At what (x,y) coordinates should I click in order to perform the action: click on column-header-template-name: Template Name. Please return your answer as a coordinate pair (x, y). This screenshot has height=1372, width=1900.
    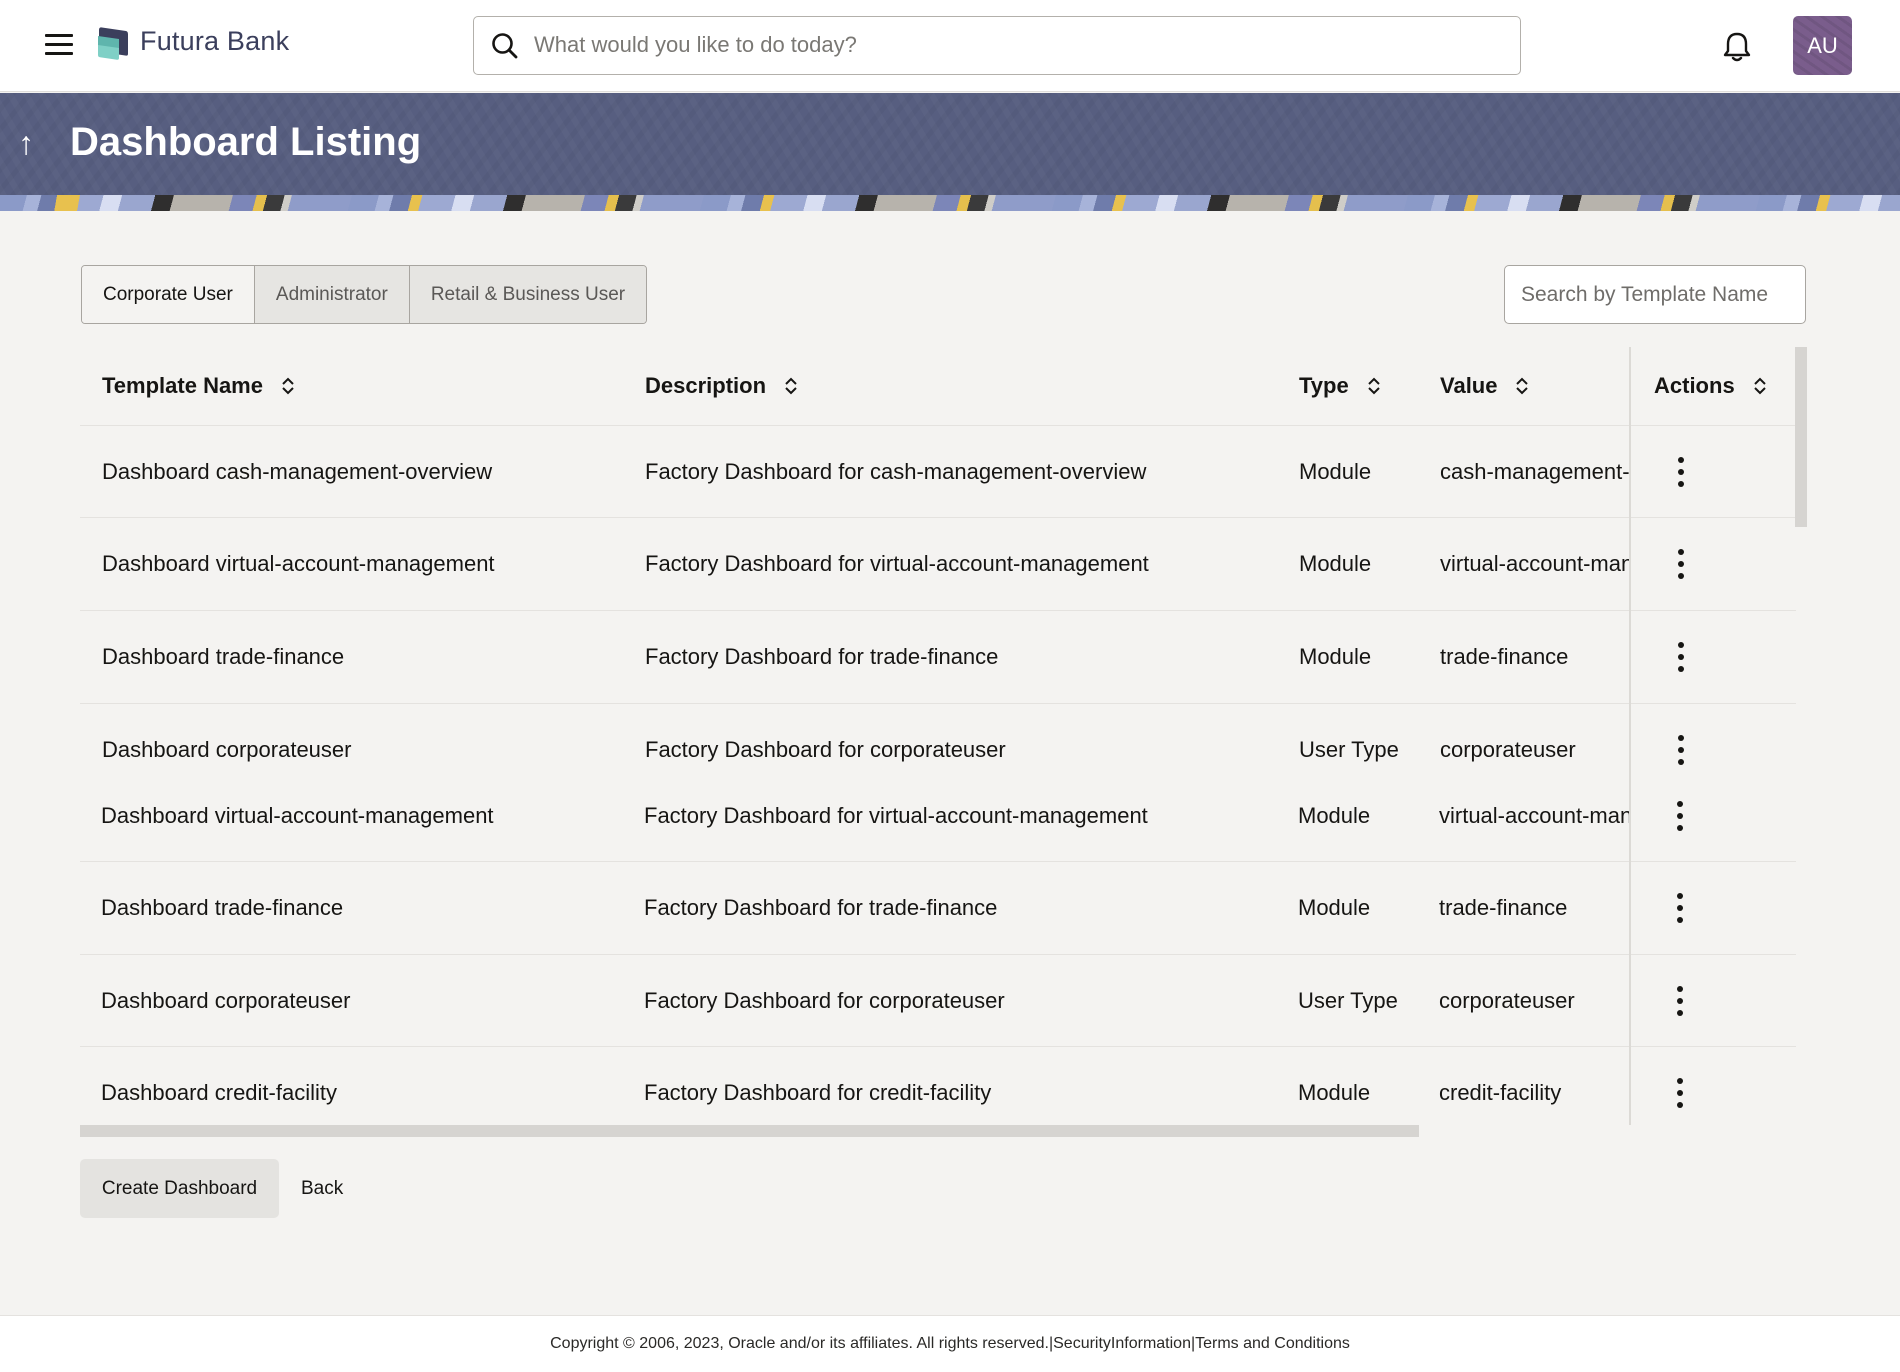
    Looking at the image, I should click on (362, 386).